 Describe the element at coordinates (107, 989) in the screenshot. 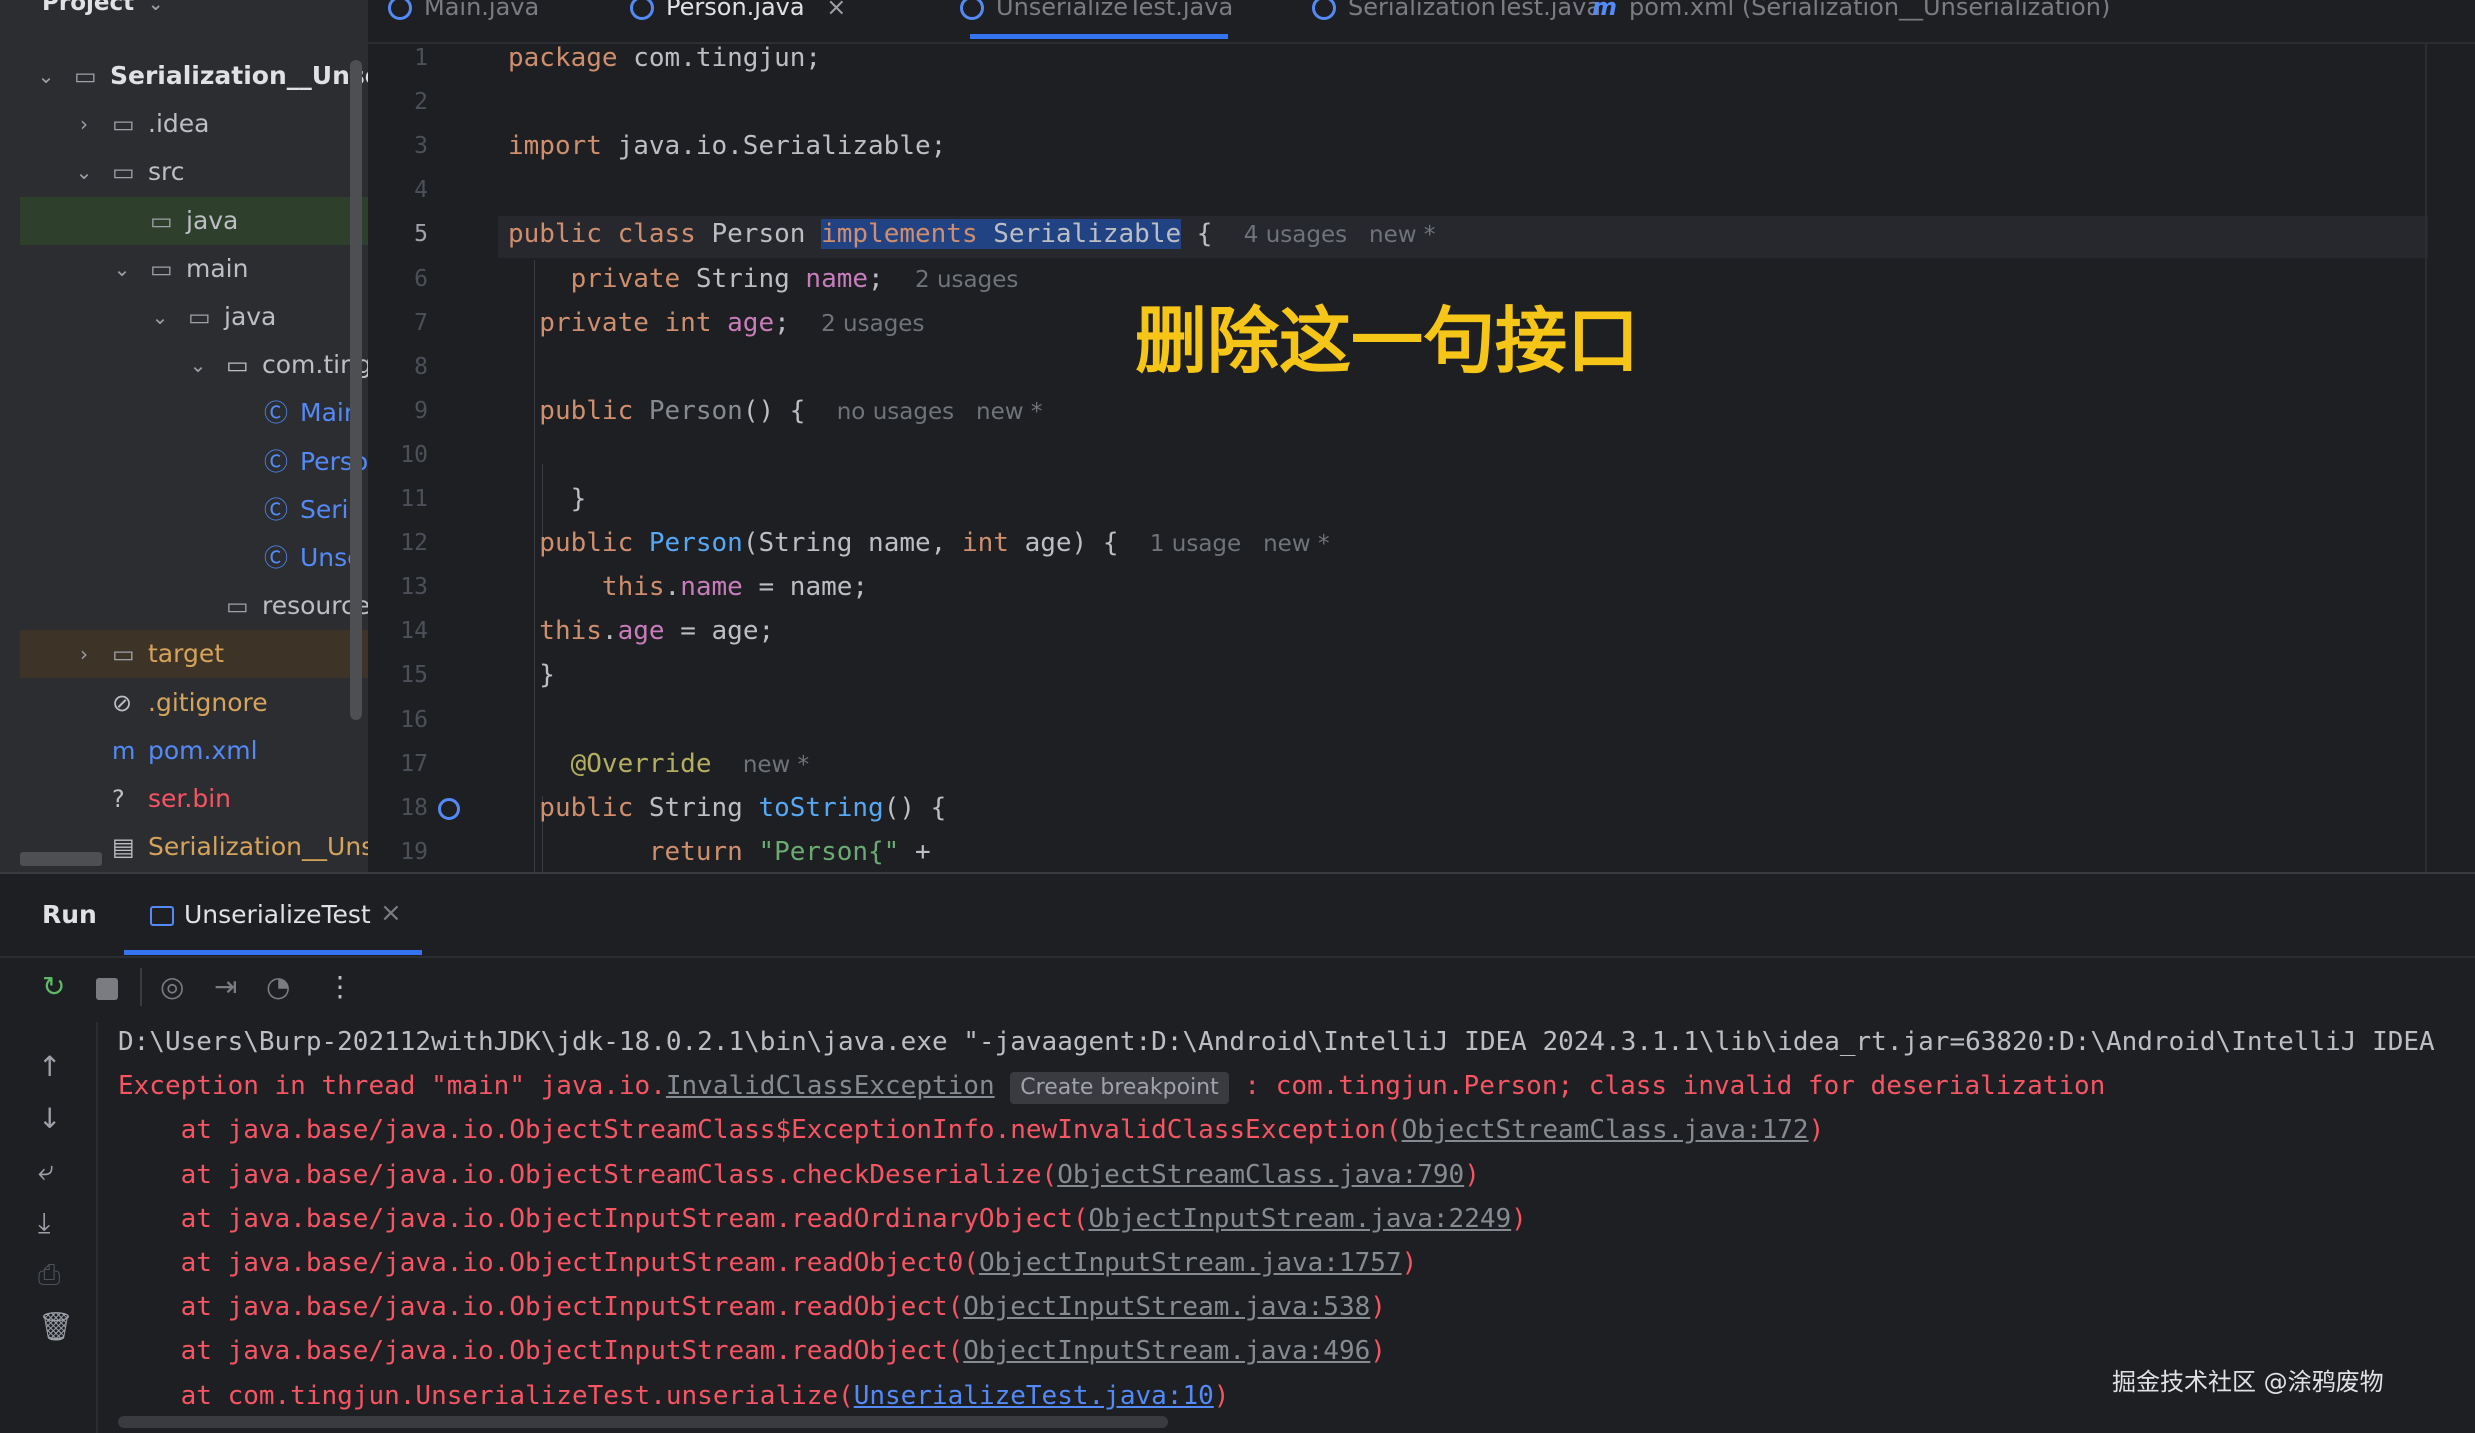

I see `stop-icon` at that location.